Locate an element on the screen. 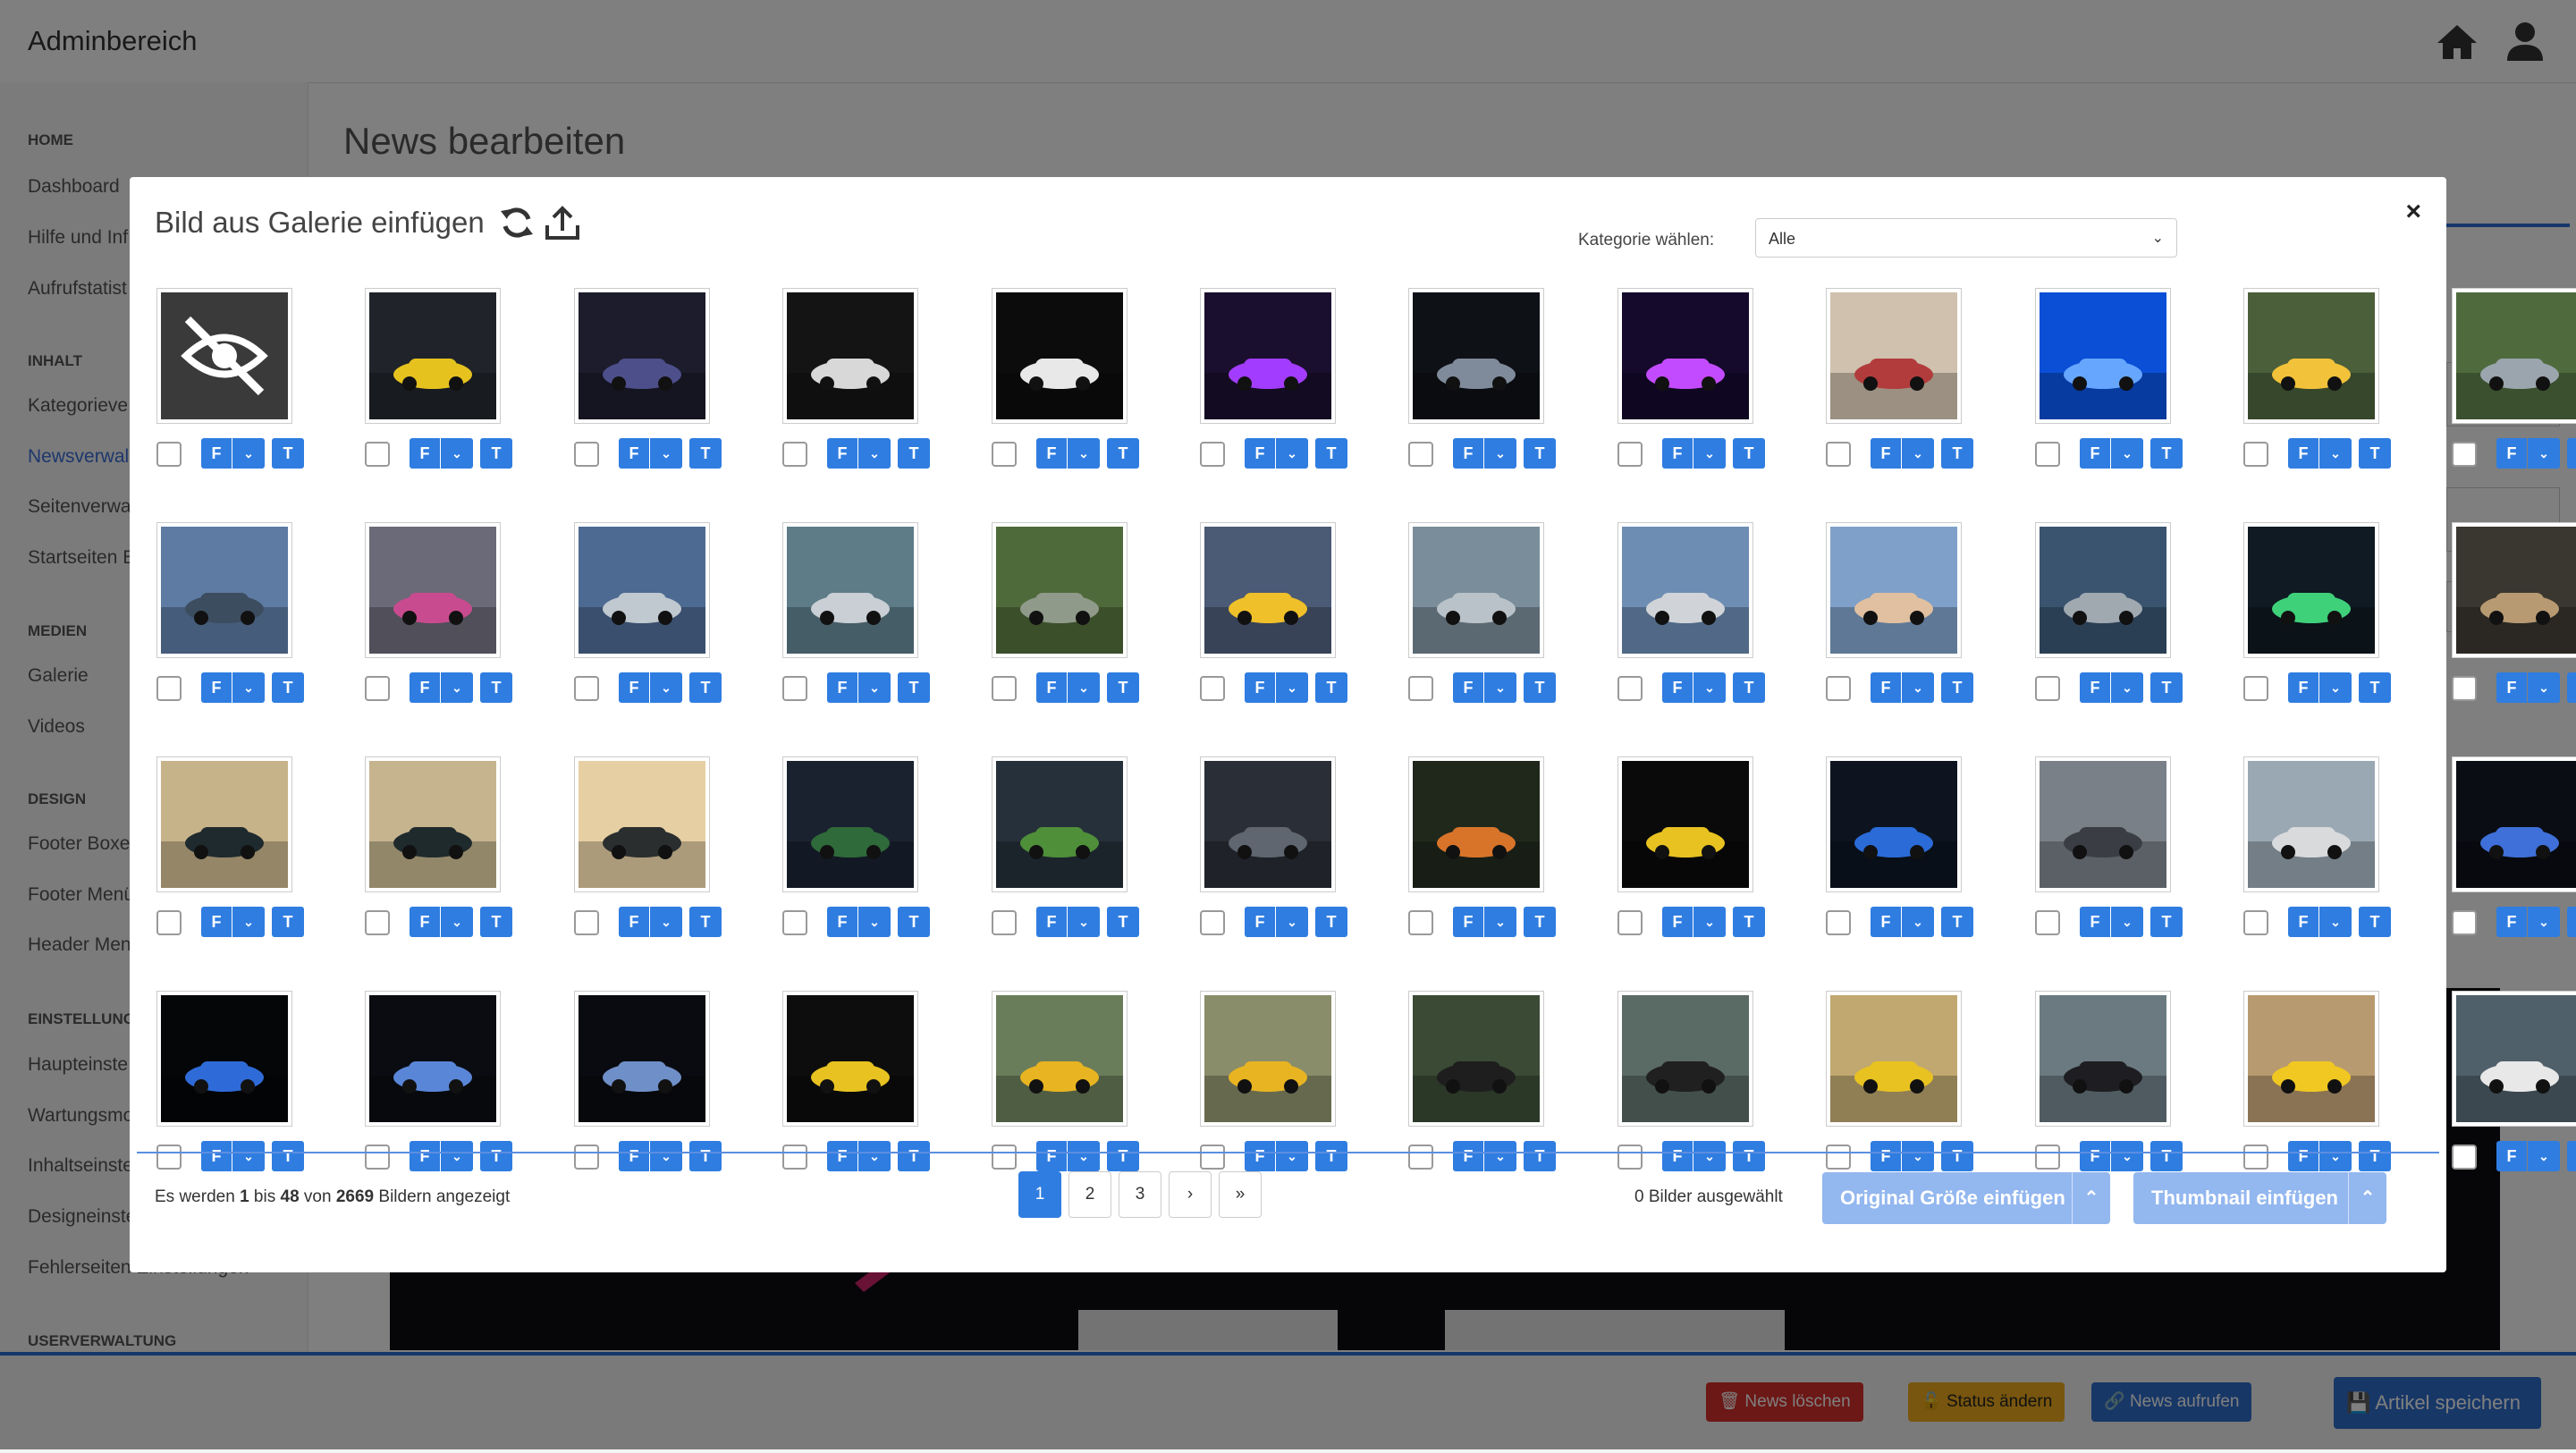 The width and height of the screenshot is (2576, 1453). last-page-button: » is located at coordinates (1240, 1194).